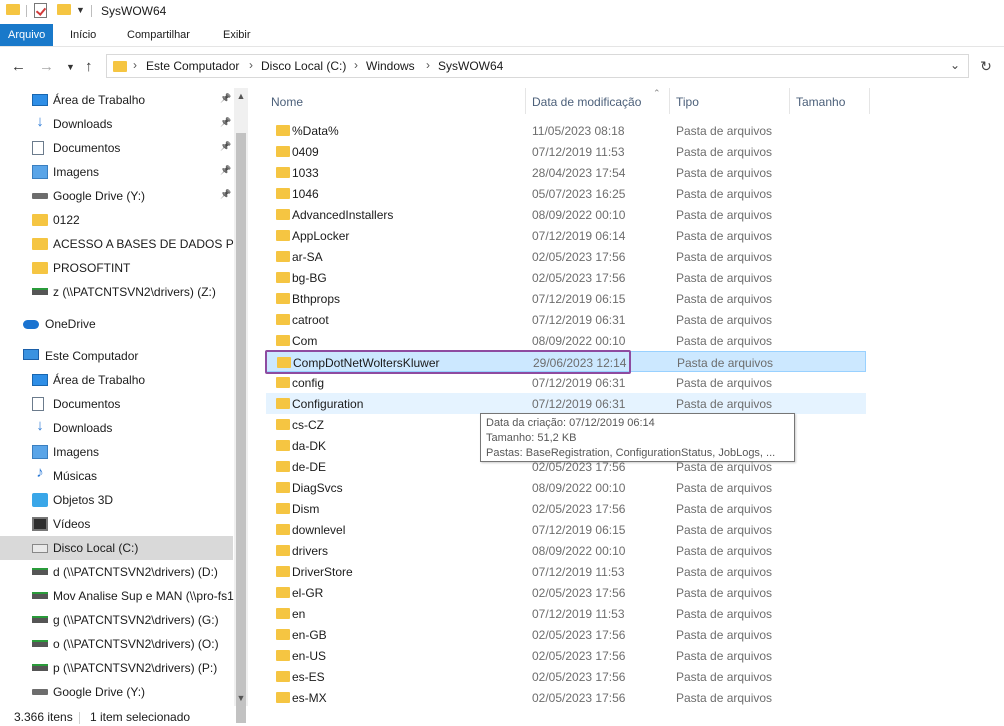 This screenshot has width=1004, height=726. Describe the element at coordinates (116, 548) in the screenshot. I see `sidebar-item: Disco Local (C:)` at that location.